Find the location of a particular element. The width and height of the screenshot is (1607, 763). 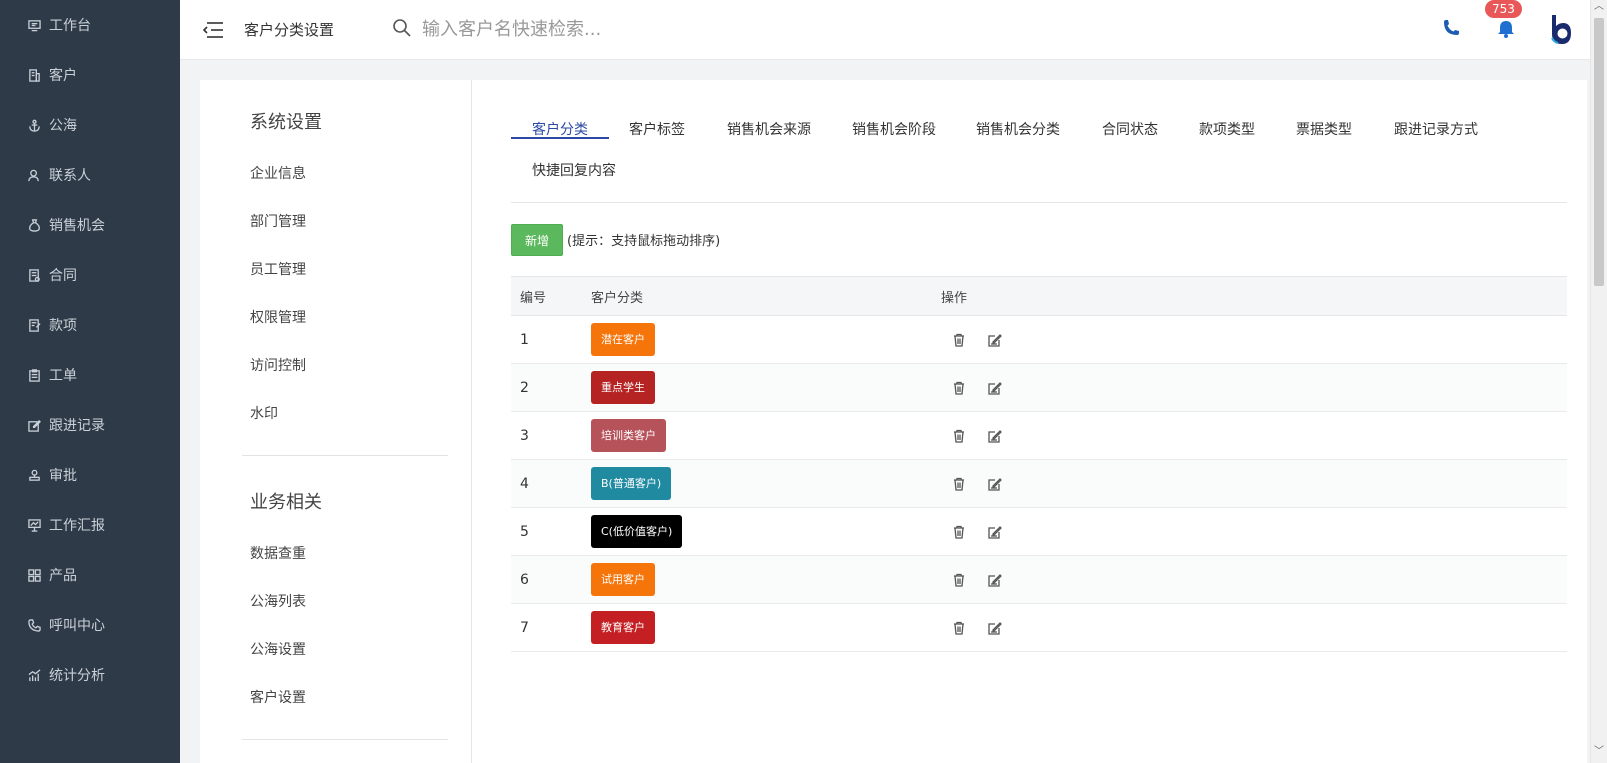

menu-link-employees: 员工管理 is located at coordinates (278, 269).